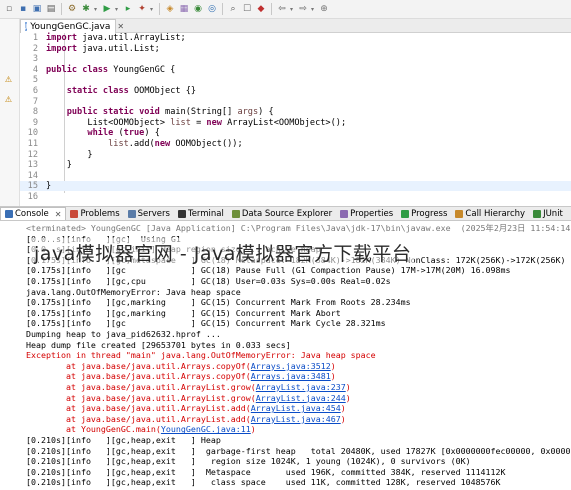  I want to click on source-link: ArrayList.java:454, so click(296, 408).